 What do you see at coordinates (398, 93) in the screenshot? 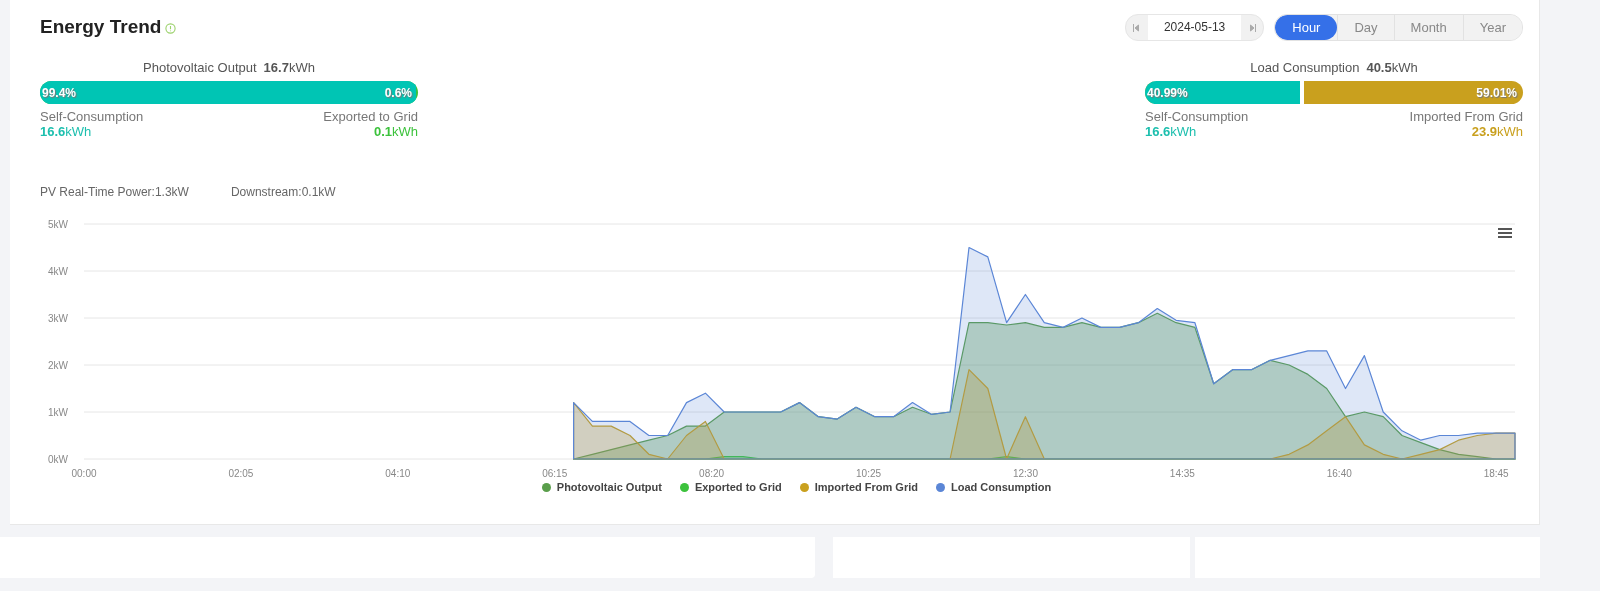
I see `percent-label: 0.6%` at bounding box center [398, 93].